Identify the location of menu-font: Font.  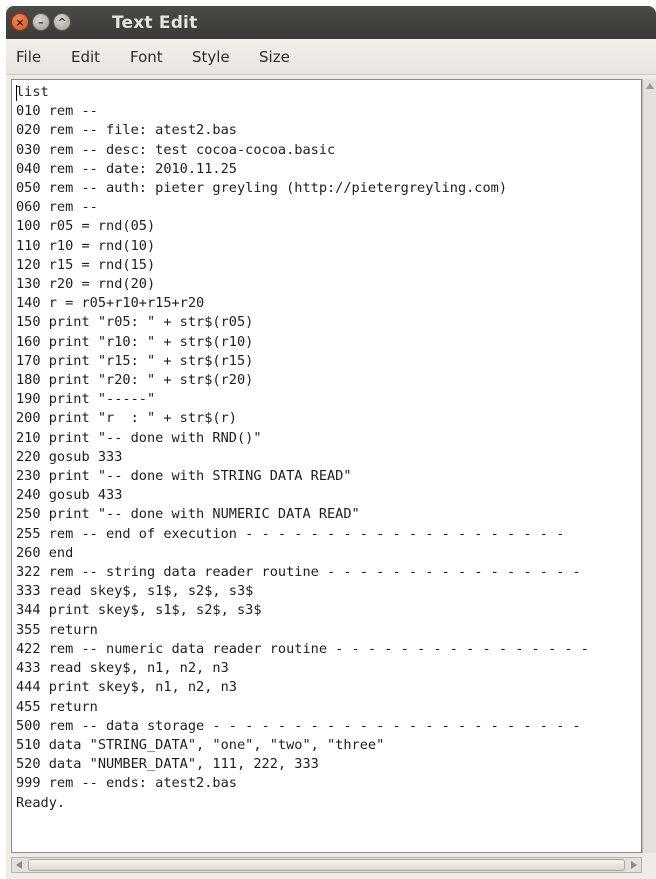
(146, 57).